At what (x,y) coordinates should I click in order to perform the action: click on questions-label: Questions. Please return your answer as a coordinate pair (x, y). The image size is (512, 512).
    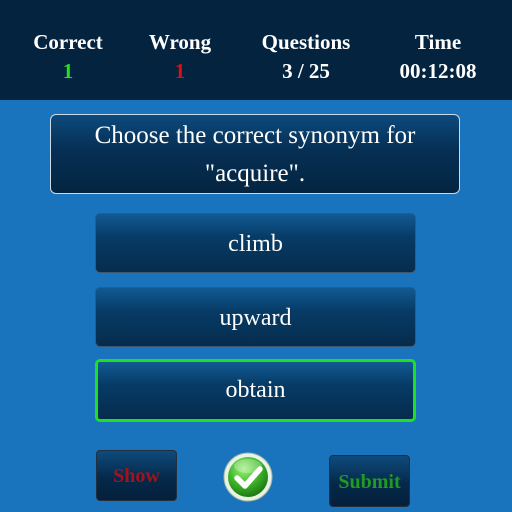
    Looking at the image, I should click on (306, 42).